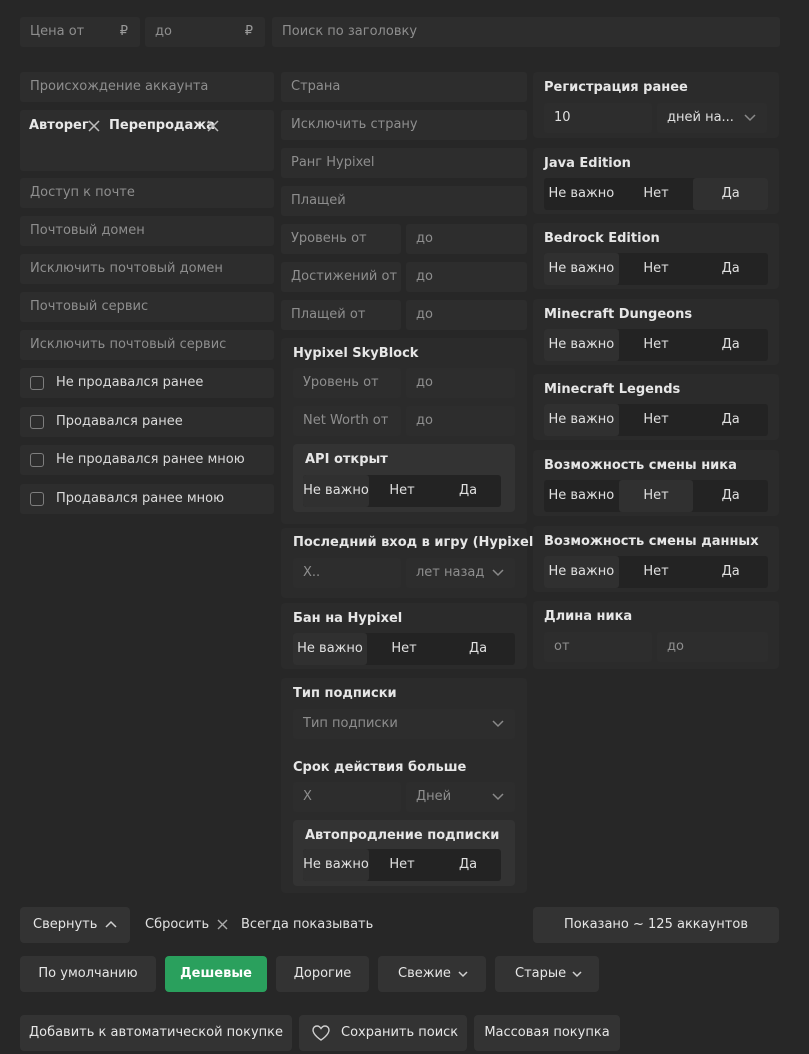 This screenshot has height=1054, width=809. Describe the element at coordinates (598, 647) in the screenshot. I see `nick-length-from-input: от` at that location.